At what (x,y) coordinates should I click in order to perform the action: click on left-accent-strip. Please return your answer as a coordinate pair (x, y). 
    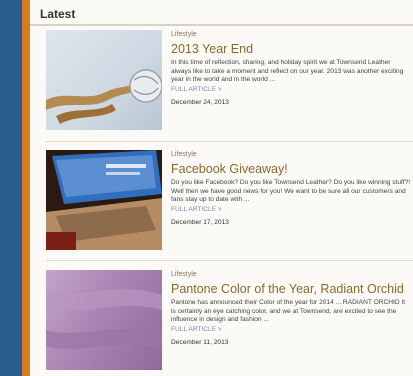
    Looking at the image, I should click on (26, 188).